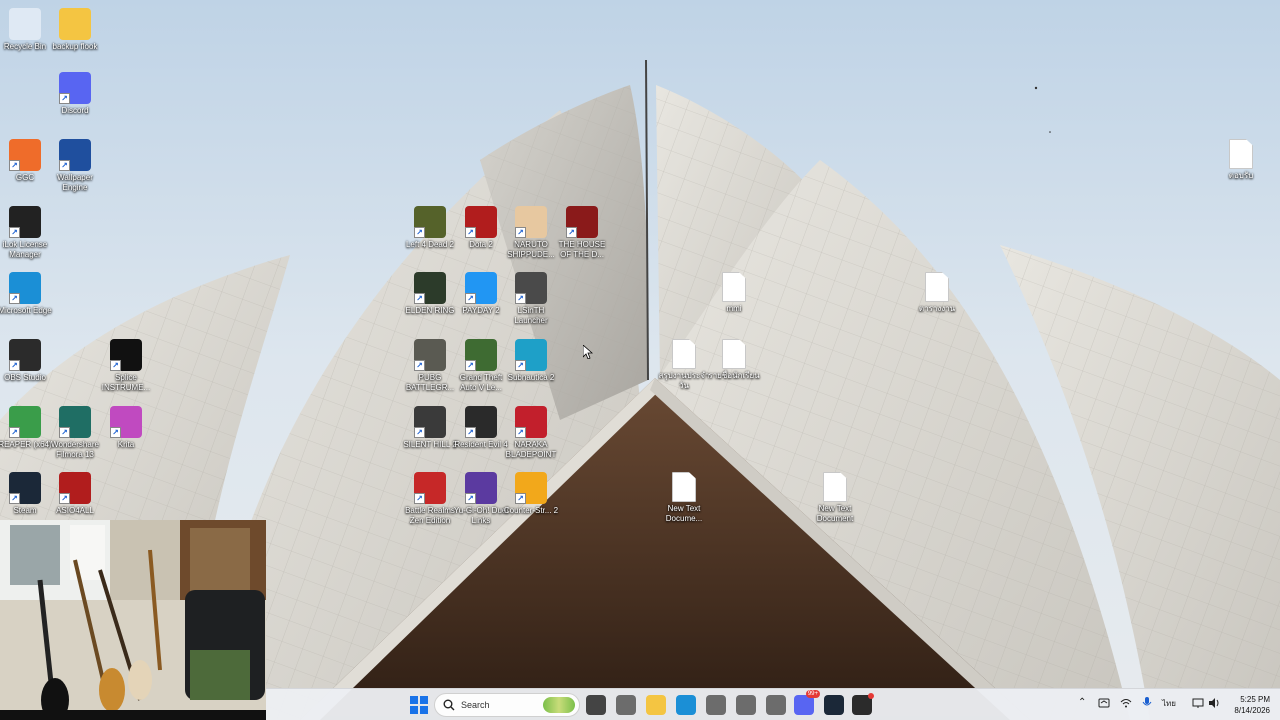 The image size is (1280, 720). Describe the element at coordinates (588, 352) in the screenshot. I see `mouse-cursor` at that location.